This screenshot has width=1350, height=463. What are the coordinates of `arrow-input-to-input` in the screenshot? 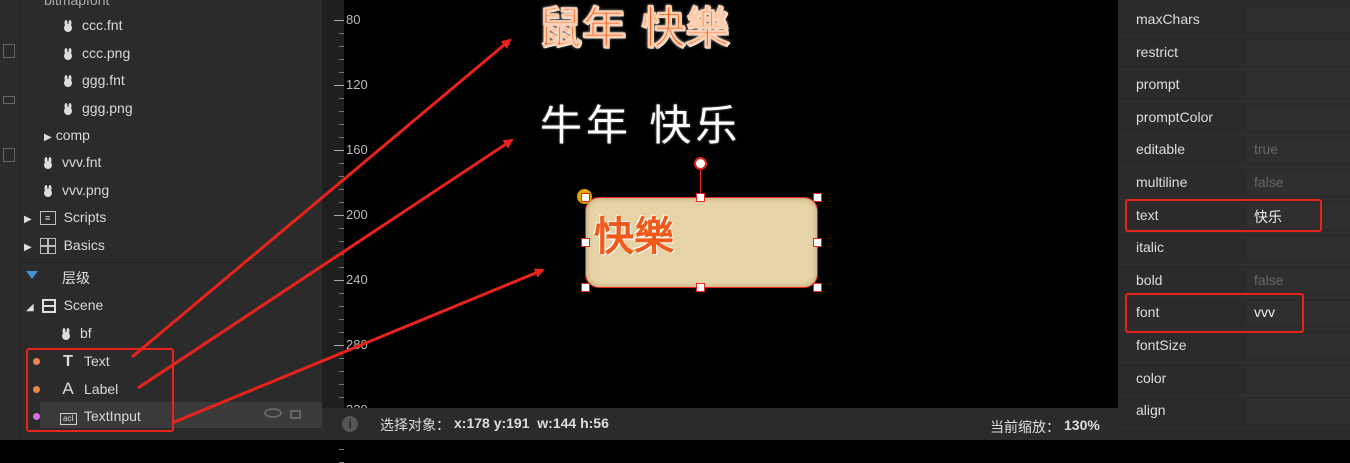 It's located at (358, 346).